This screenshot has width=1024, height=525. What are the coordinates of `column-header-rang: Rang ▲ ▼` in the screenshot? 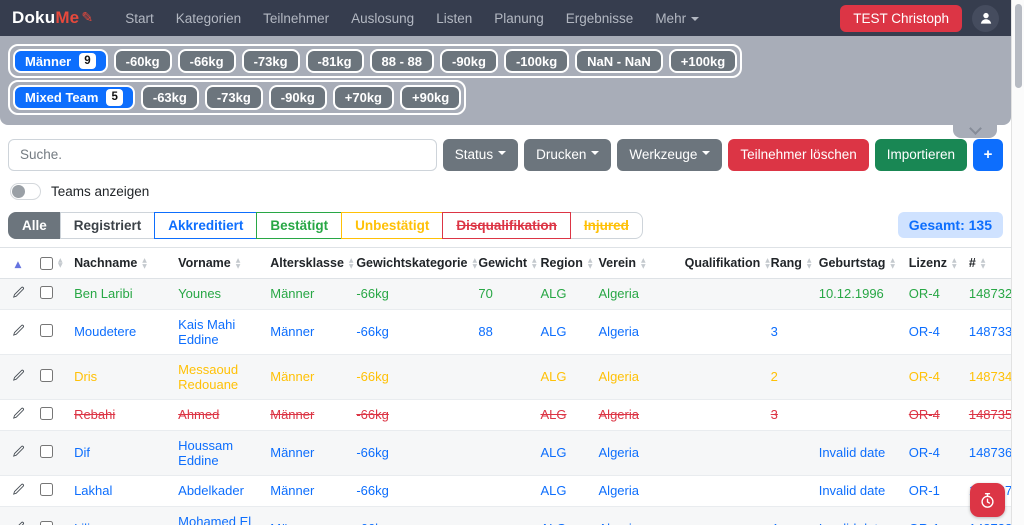 It's located at (790, 263).